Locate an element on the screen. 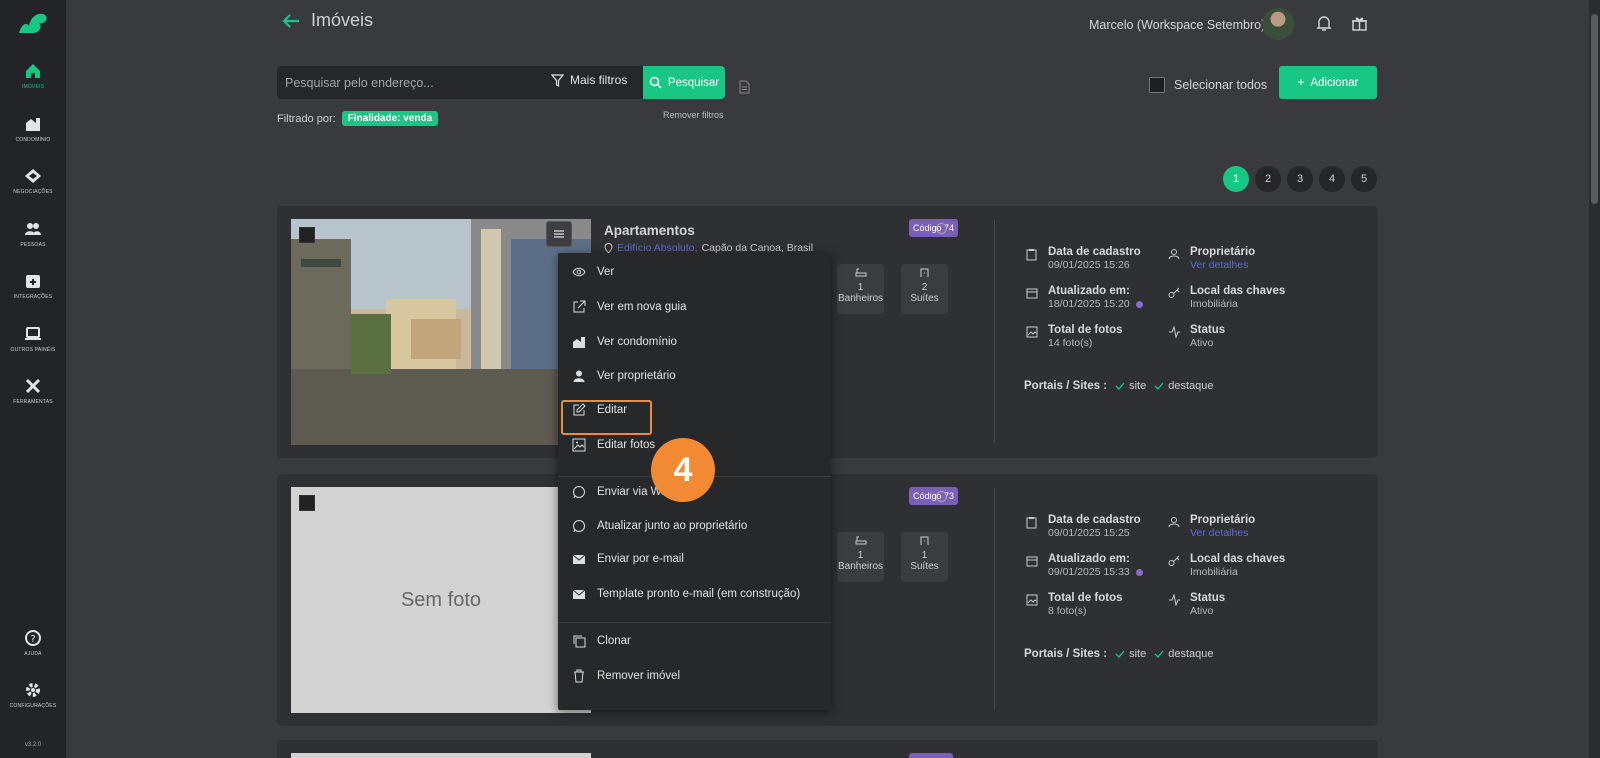 The width and height of the screenshot is (1600, 758). menu-item-label: Enviar por e-mail is located at coordinates (640, 559).